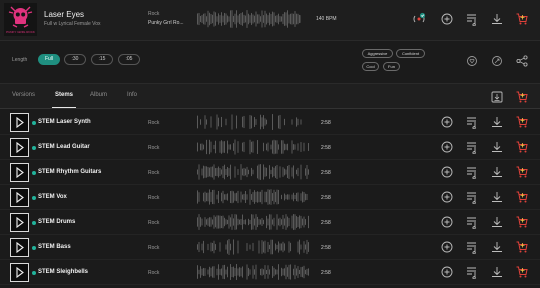 The width and height of the screenshot is (540, 288). Describe the element at coordinates (64, 147) in the screenshot. I see `stem-name: STEM Lead Guitar` at that location.